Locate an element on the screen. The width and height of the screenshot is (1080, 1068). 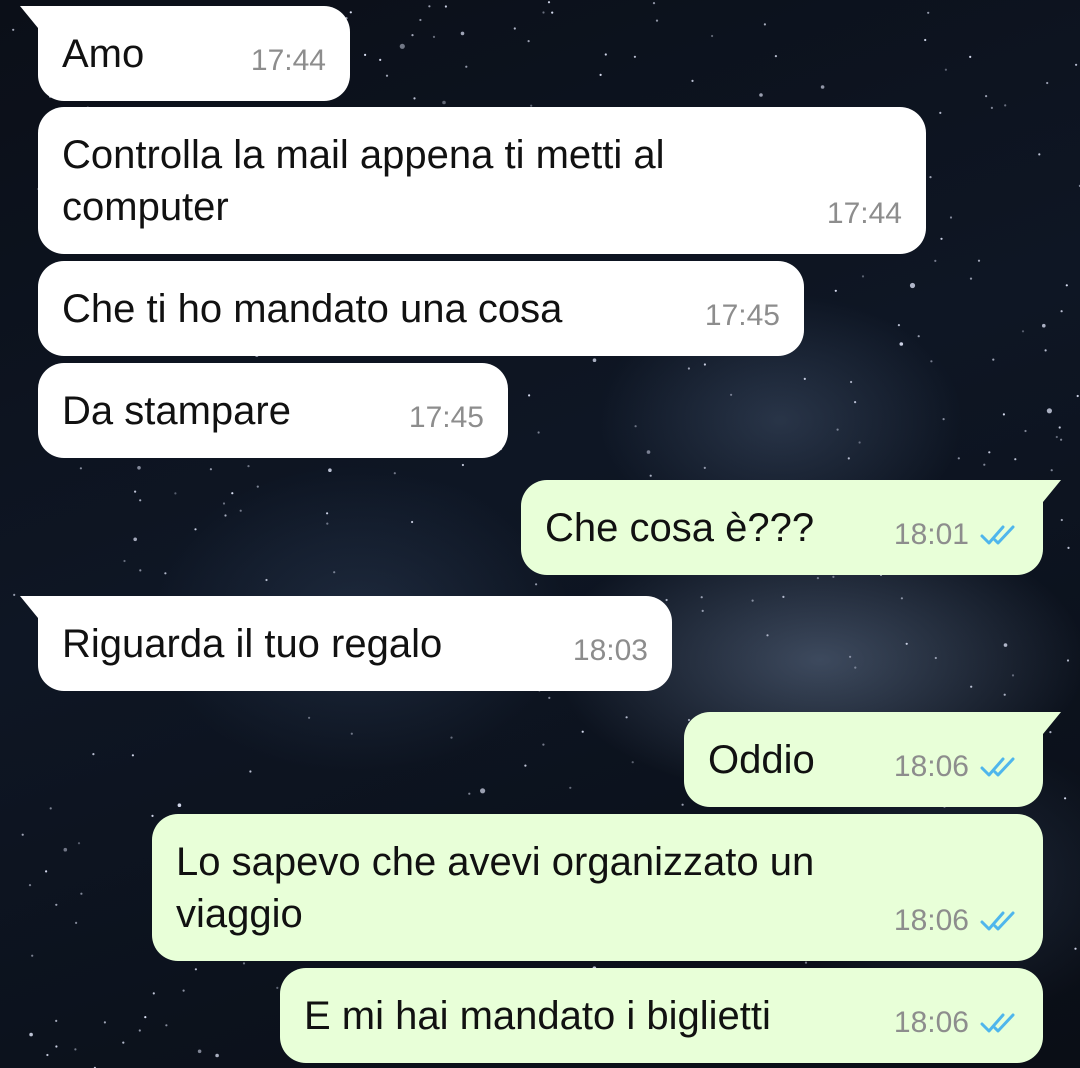
incoming-message: Amo 17:44 is located at coordinates (185, 53).